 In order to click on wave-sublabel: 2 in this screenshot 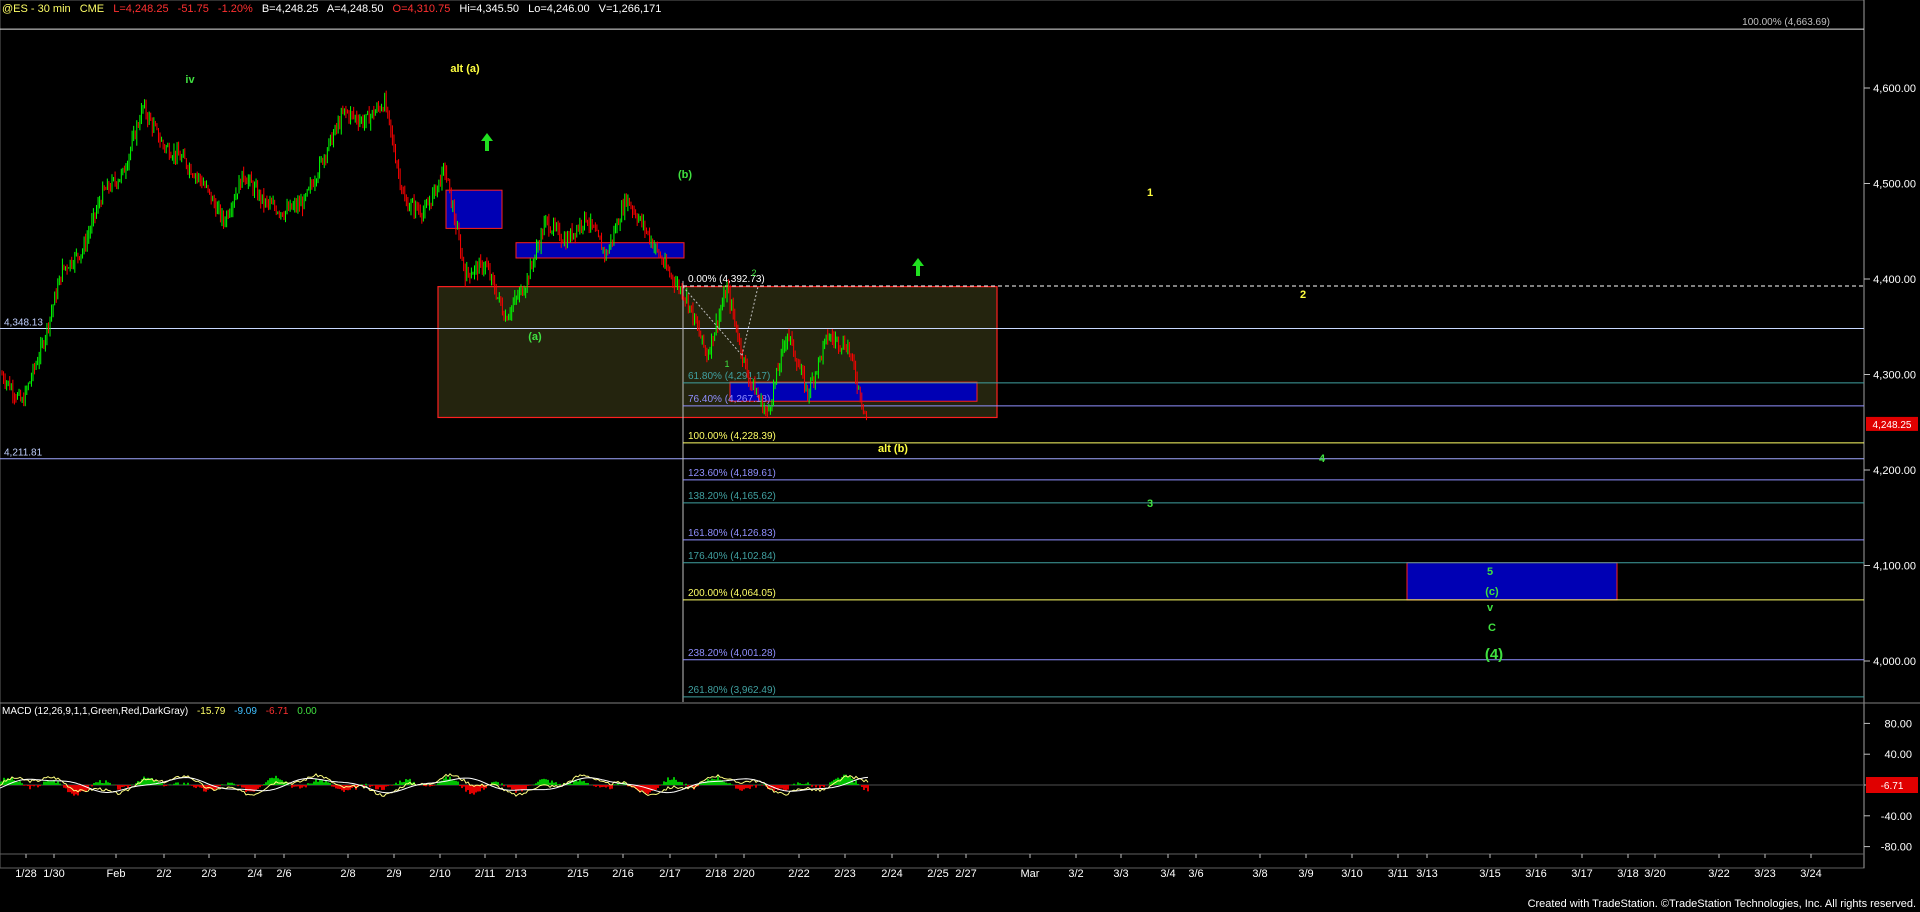, I will do `click(753, 273)`.